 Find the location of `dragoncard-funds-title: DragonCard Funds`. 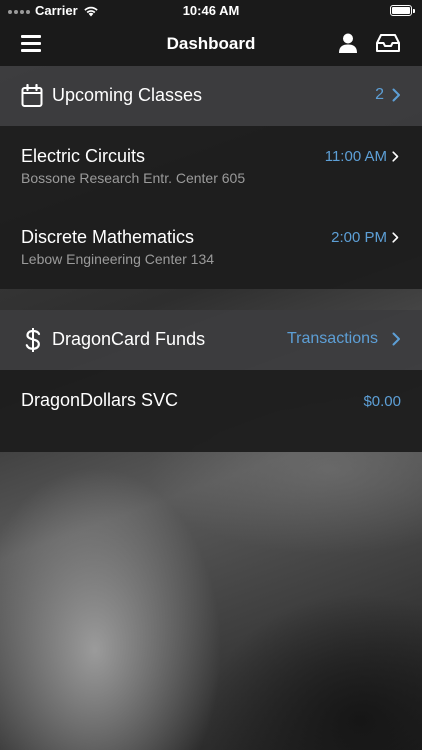

dragoncard-funds-title: DragonCard Funds is located at coordinates (129, 339).